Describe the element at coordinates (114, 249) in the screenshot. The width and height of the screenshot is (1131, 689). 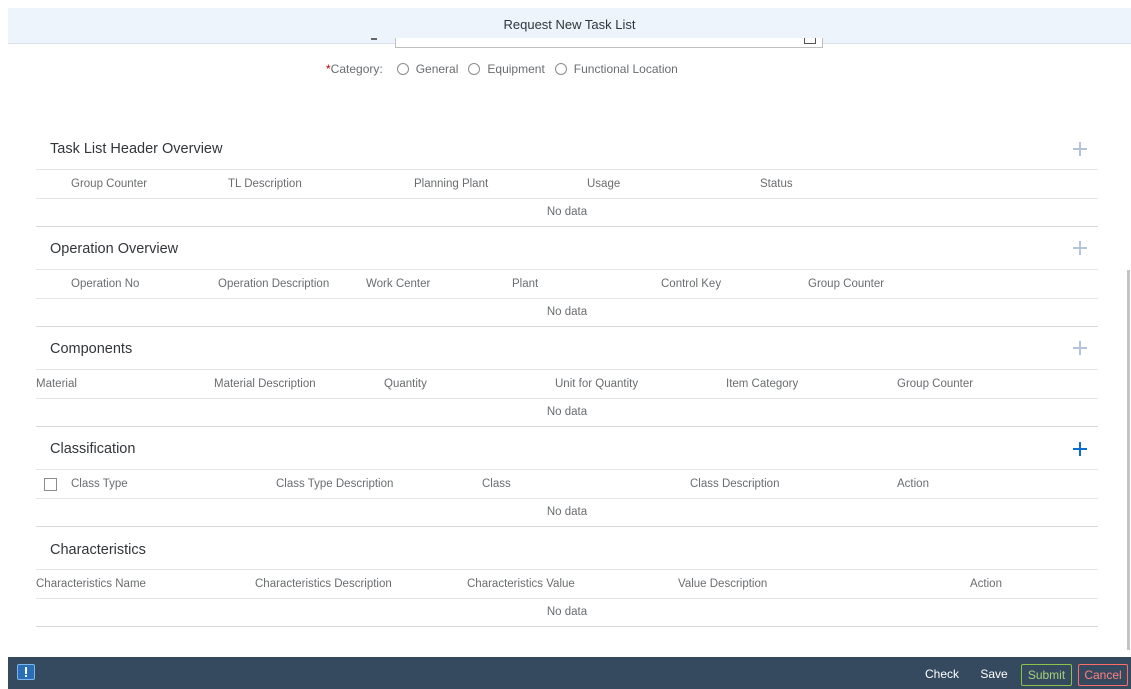
I see `section-title-operation: Operation Overview` at that location.